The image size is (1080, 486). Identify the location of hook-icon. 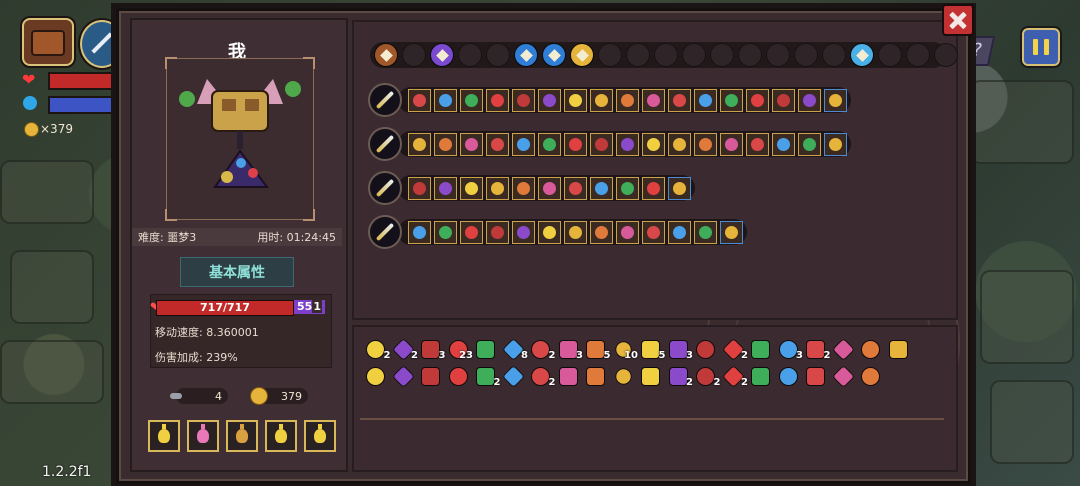
(459, 376).